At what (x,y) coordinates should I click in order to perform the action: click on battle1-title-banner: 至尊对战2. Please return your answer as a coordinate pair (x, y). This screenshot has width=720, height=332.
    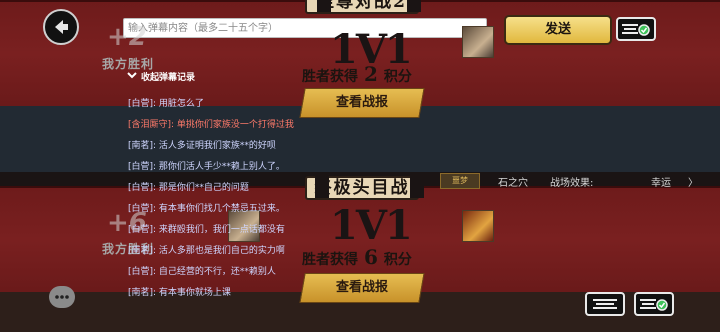
    Looking at the image, I should click on (363, 7).